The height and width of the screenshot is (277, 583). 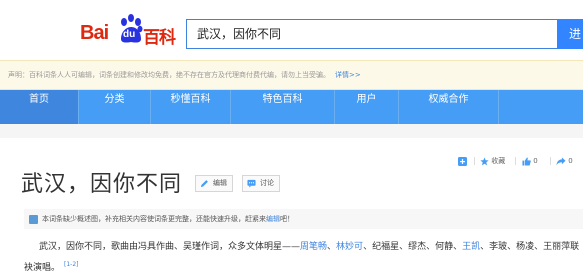 I want to click on logo-du-text: du, so click(x=129, y=34).